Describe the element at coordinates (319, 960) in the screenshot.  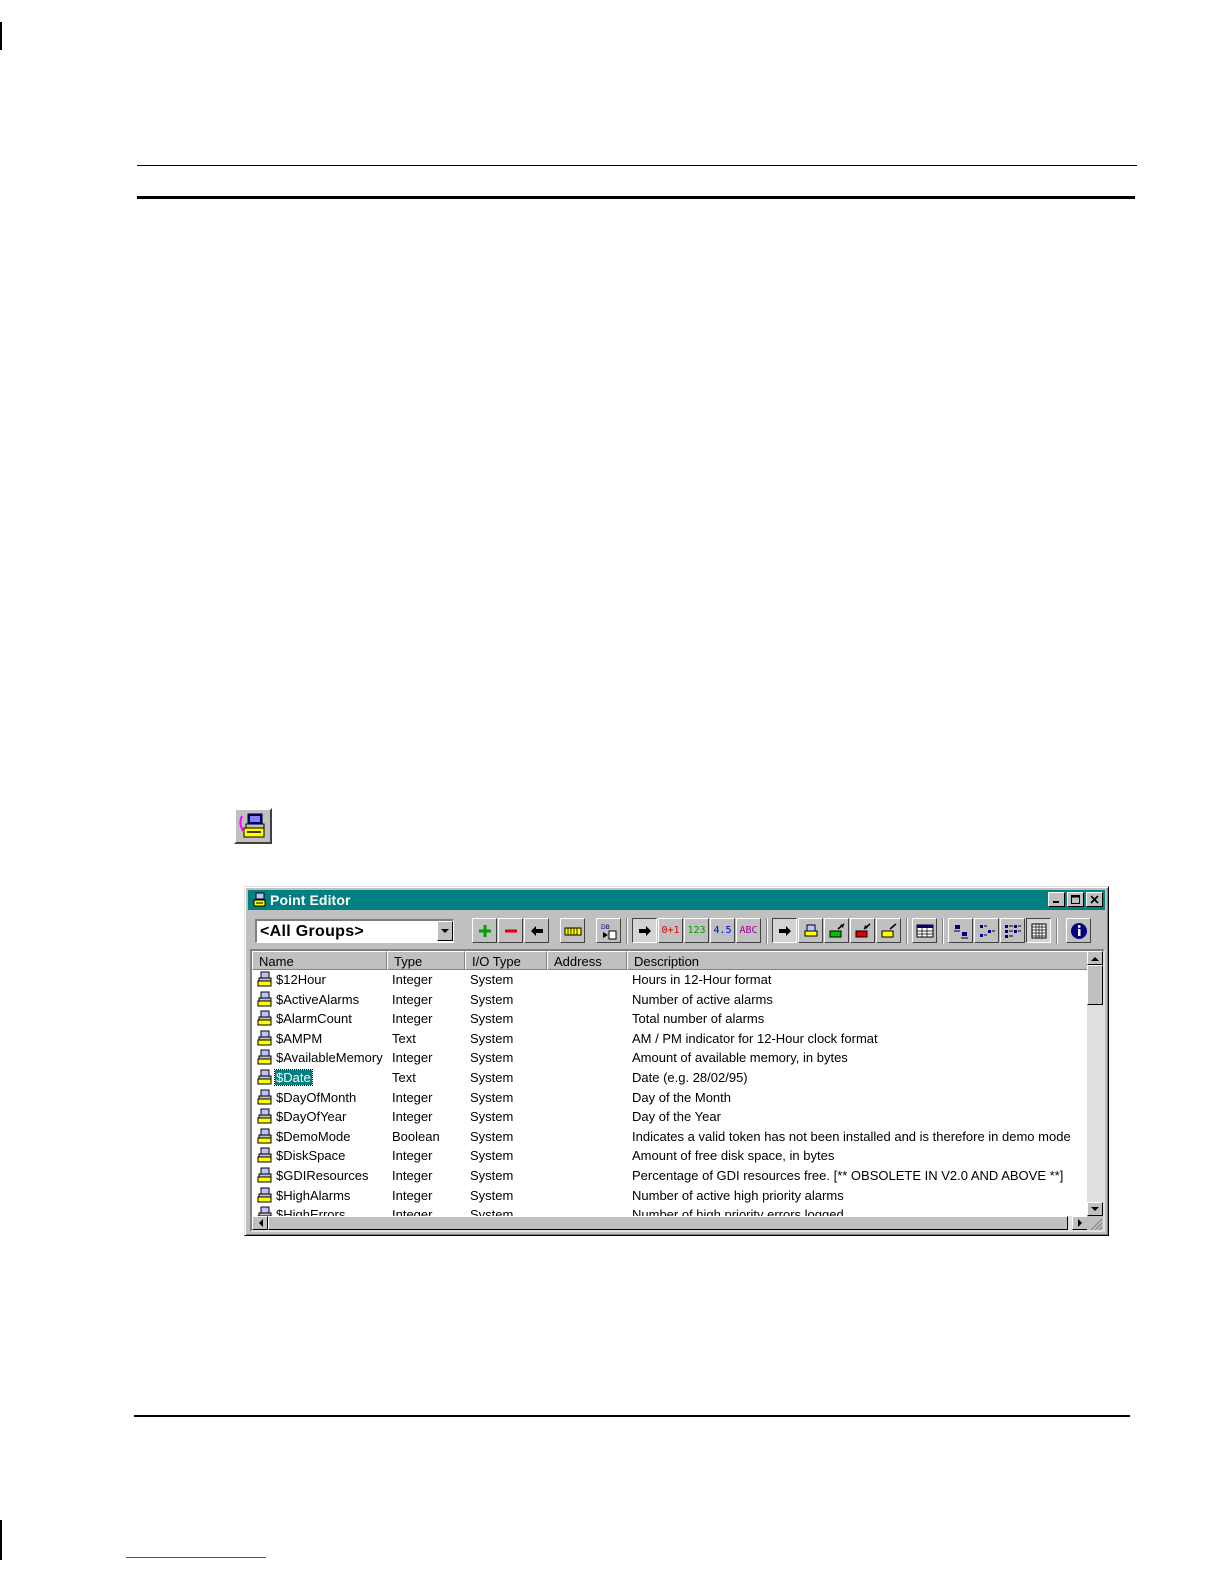
I see `column-header-name: Name` at that location.